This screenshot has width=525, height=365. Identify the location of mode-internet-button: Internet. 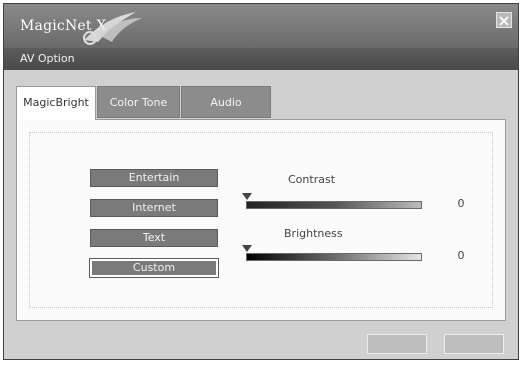
(154, 208).